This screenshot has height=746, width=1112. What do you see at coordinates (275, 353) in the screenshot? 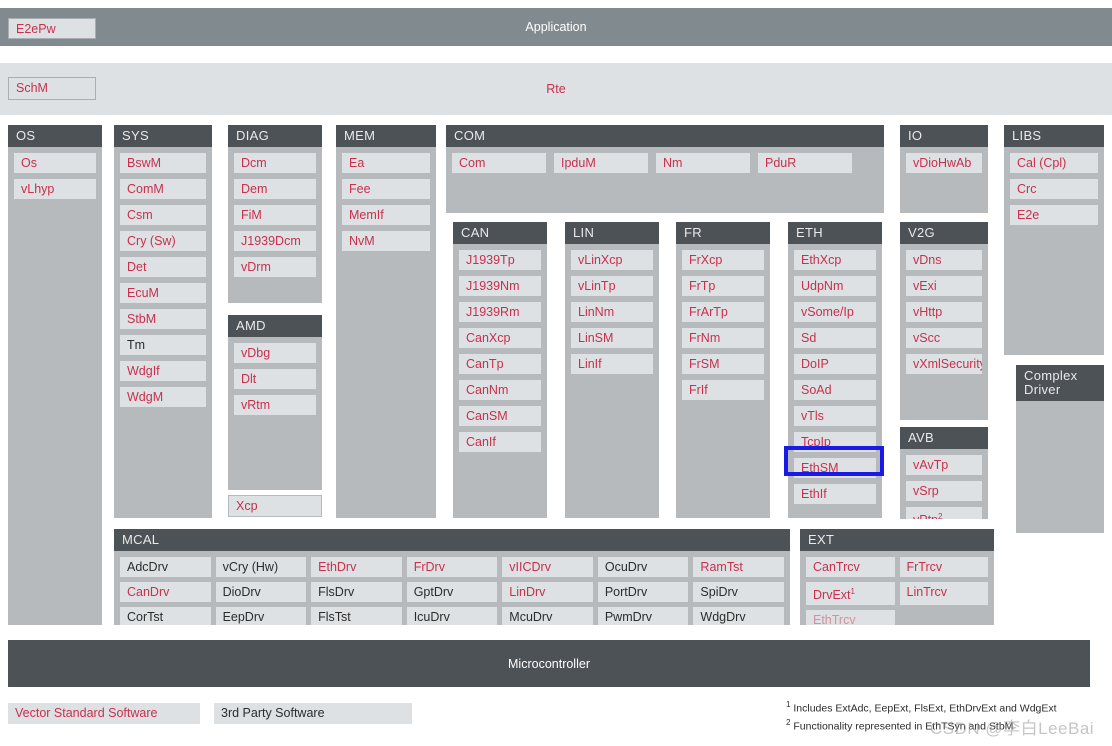
I see `module-vdbg: vDbg` at bounding box center [275, 353].